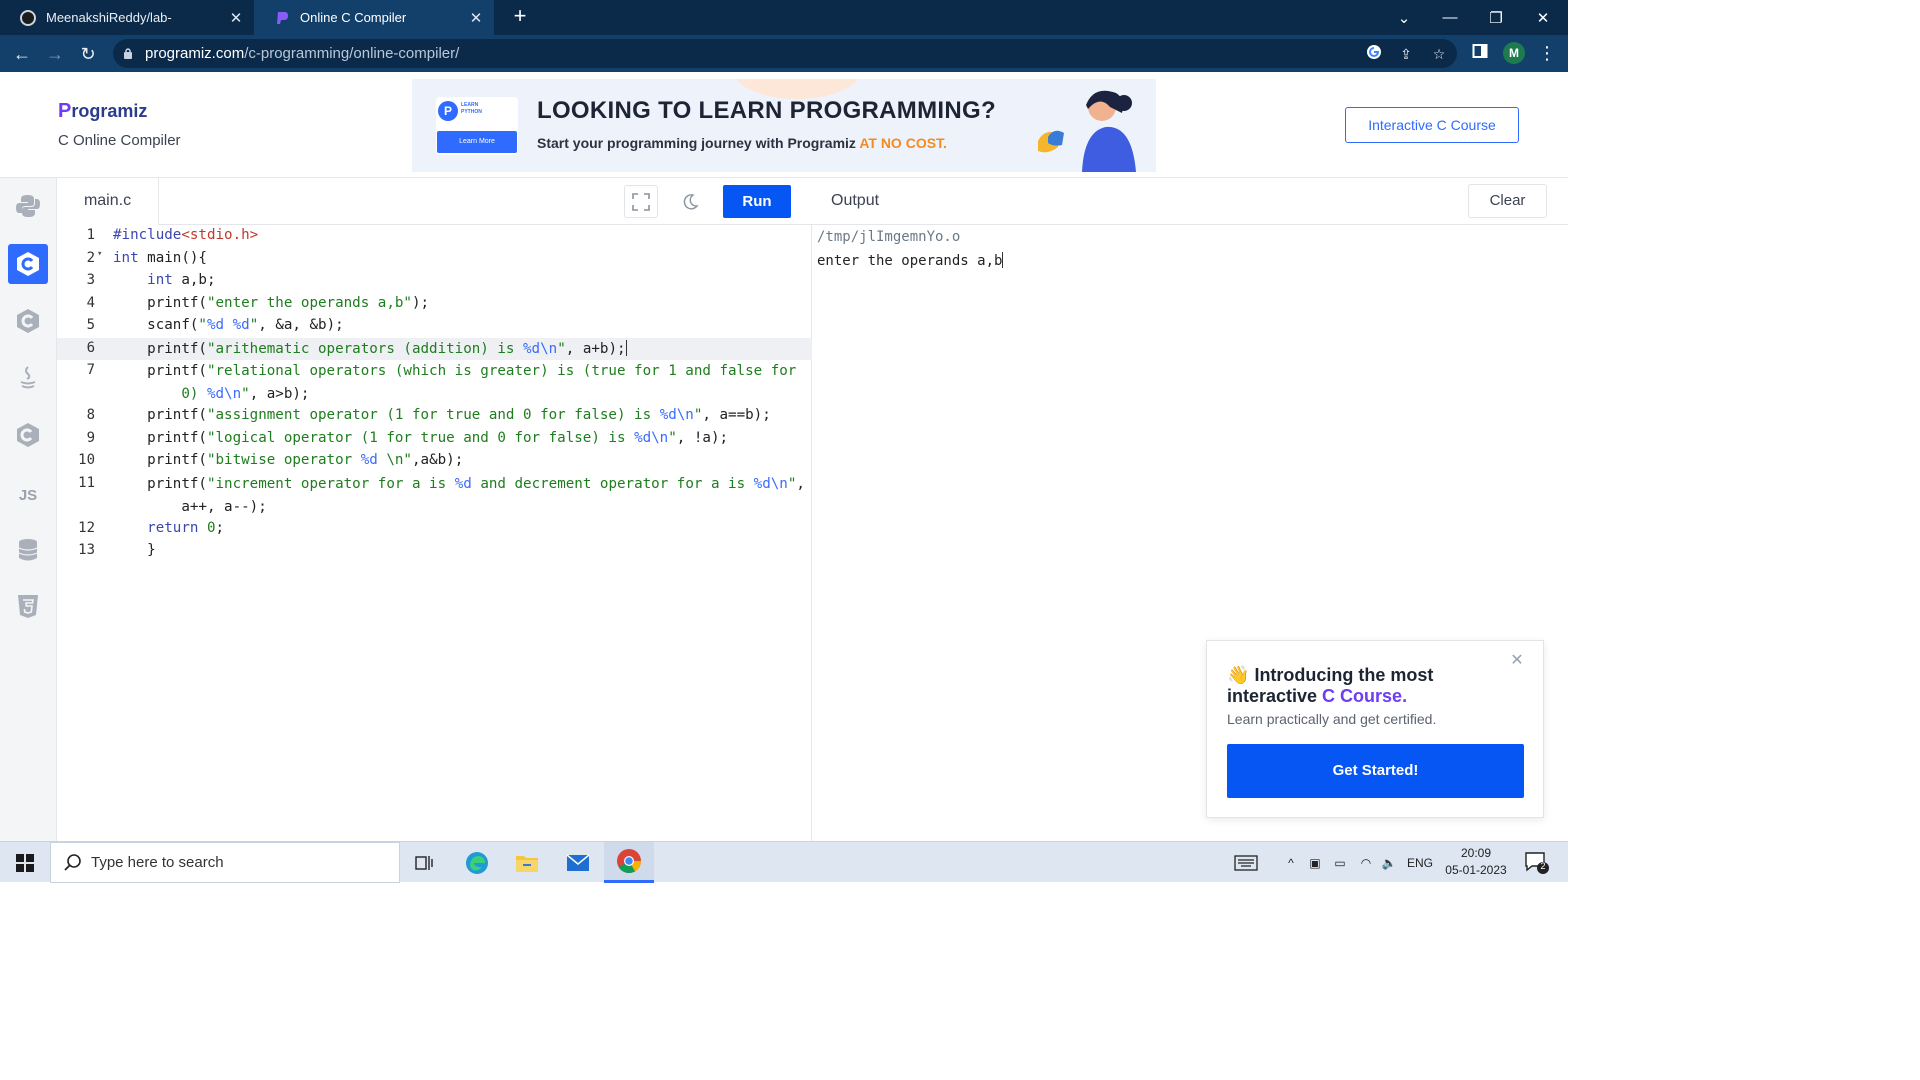 The height and width of the screenshot is (1080, 1920). I want to click on folder-icon, so click(527, 863).